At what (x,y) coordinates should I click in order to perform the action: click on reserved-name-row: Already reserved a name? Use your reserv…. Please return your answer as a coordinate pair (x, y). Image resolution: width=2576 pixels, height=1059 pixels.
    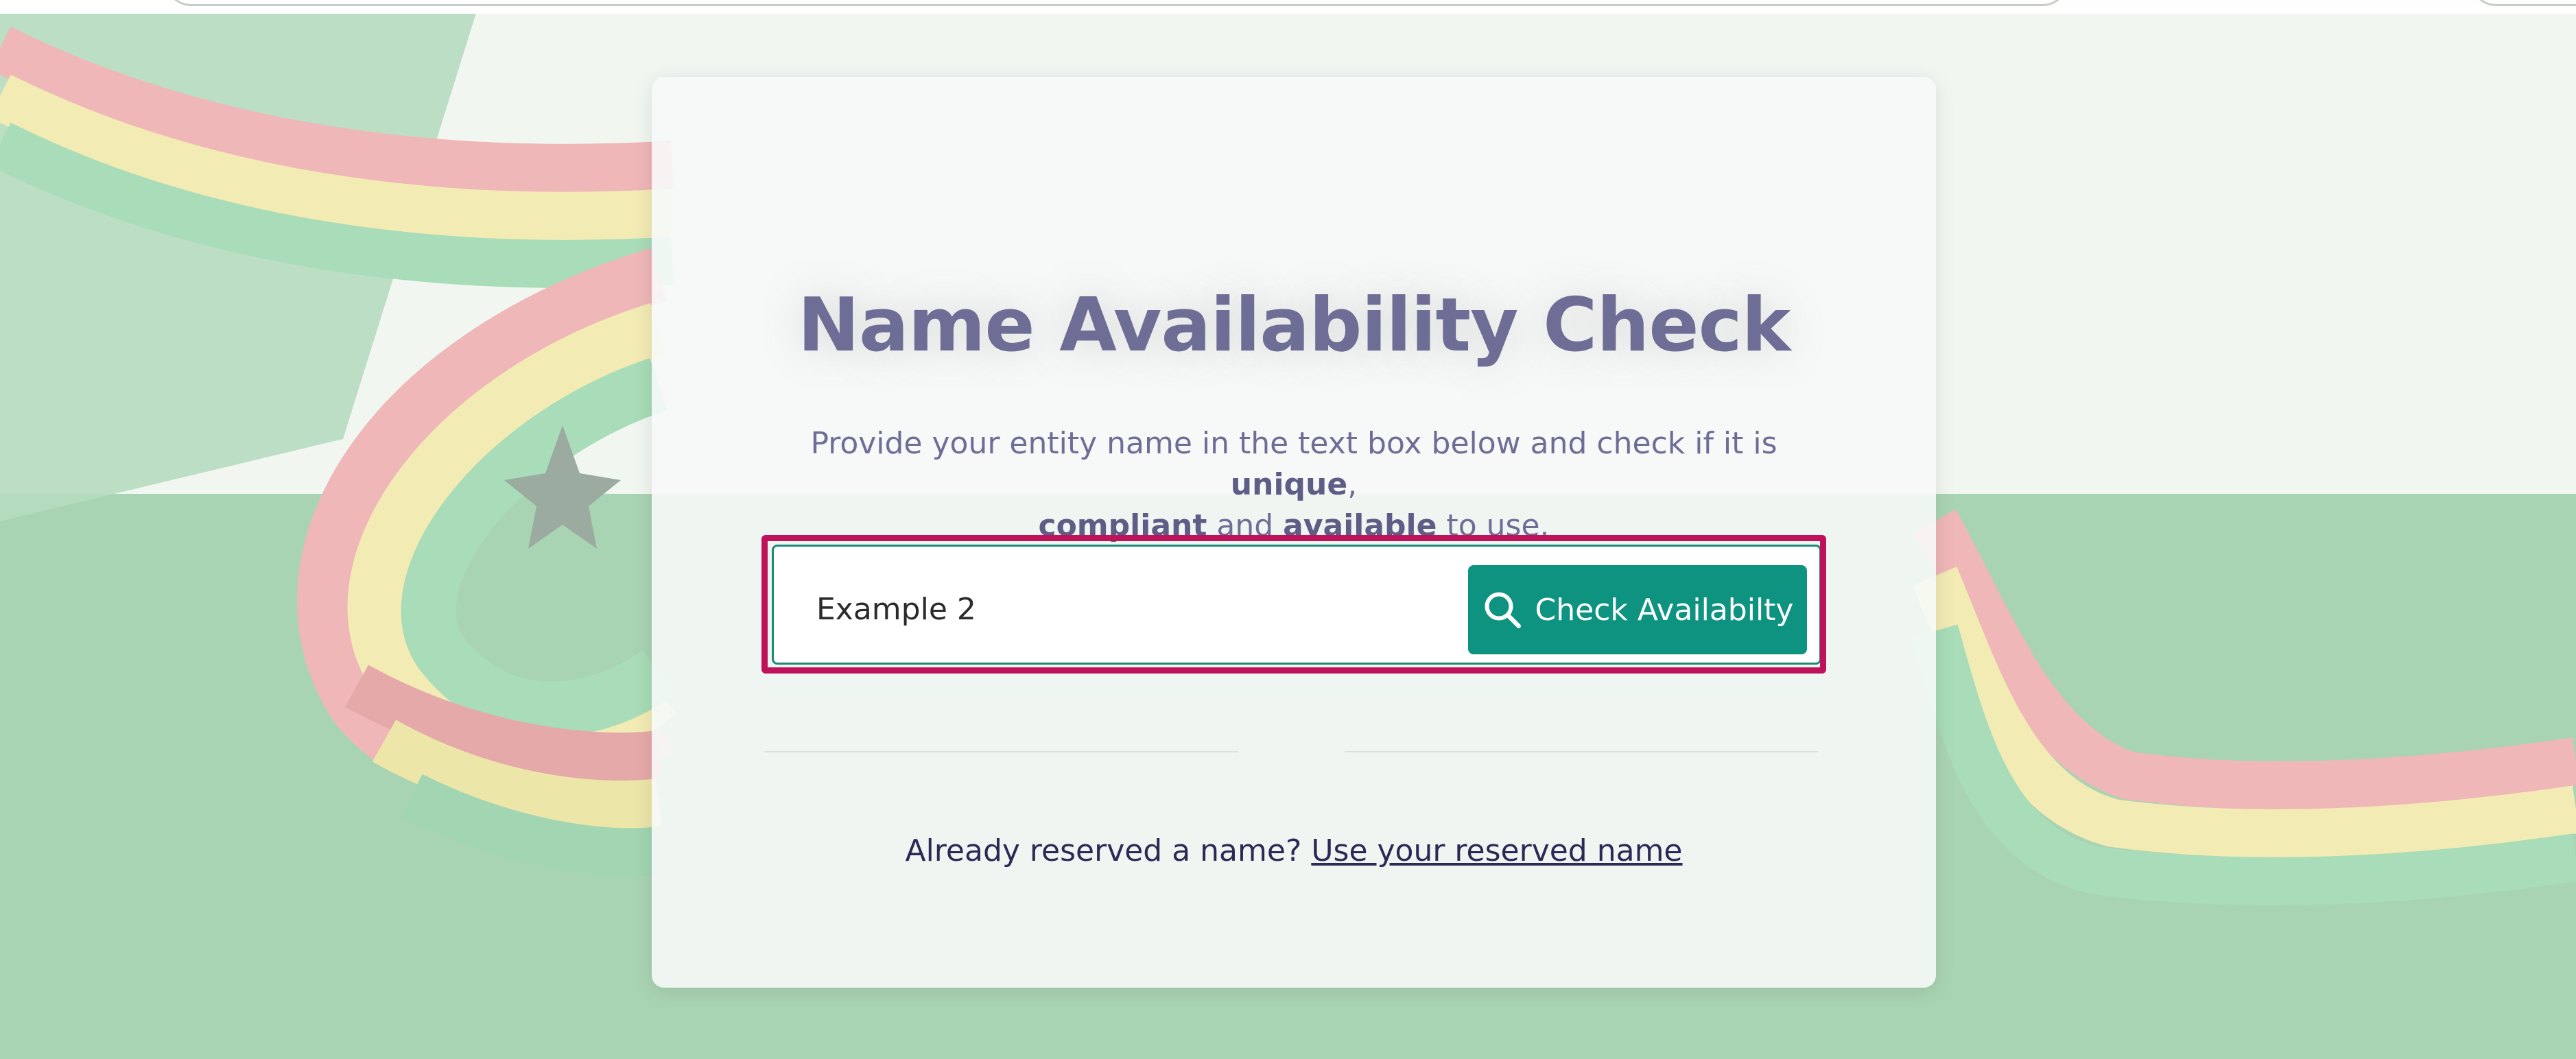
    Looking at the image, I should click on (1294, 850).